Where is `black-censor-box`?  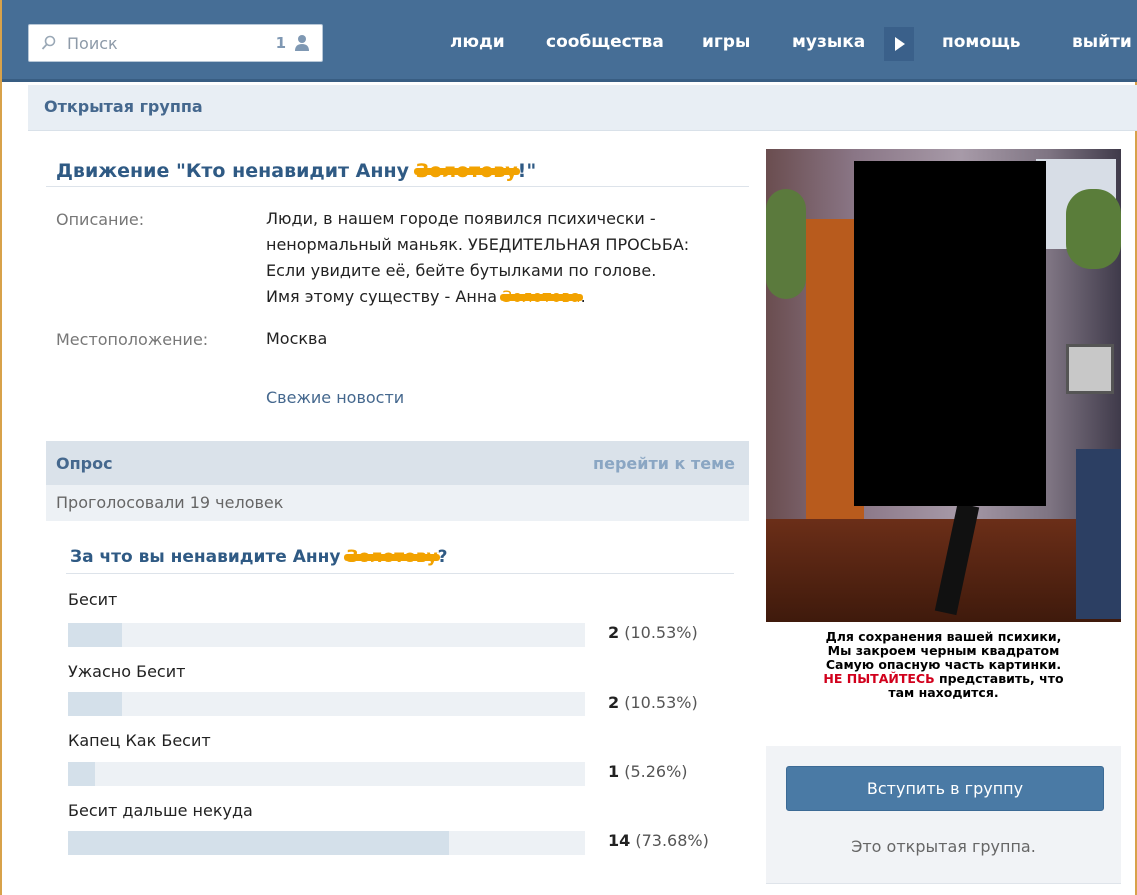 black-censor-box is located at coordinates (950, 333).